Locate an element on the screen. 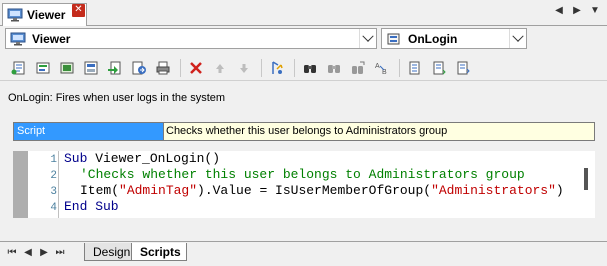  code-token: Item( is located at coordinates (100, 190).